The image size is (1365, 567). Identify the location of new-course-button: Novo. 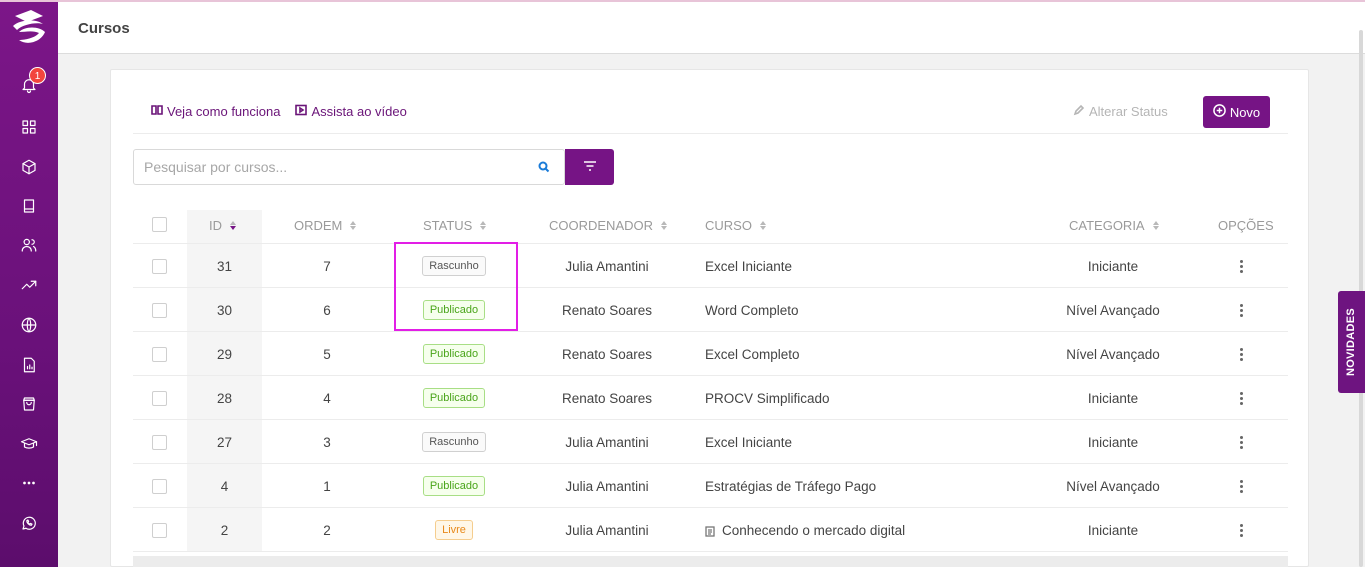
(1236, 112).